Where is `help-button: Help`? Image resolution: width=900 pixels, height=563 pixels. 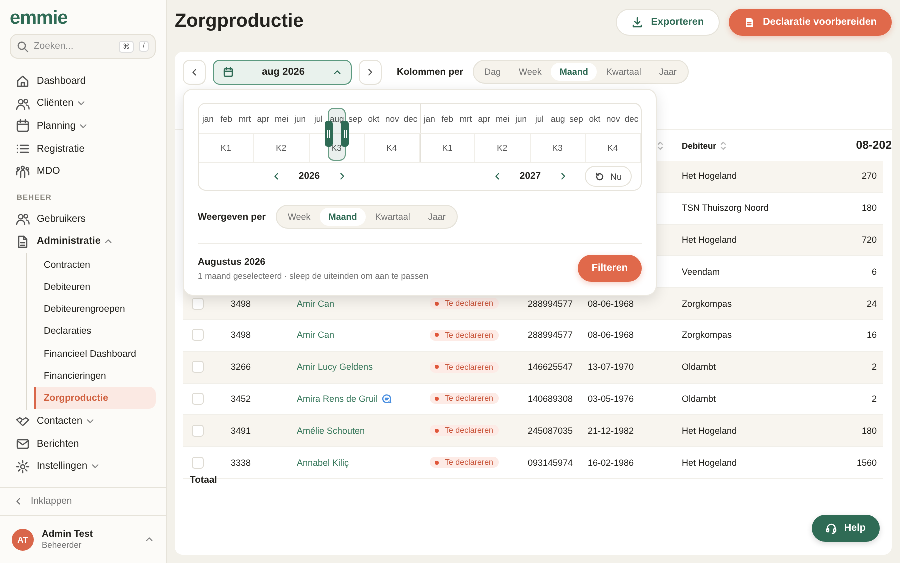 help-button: Help is located at coordinates (846, 528).